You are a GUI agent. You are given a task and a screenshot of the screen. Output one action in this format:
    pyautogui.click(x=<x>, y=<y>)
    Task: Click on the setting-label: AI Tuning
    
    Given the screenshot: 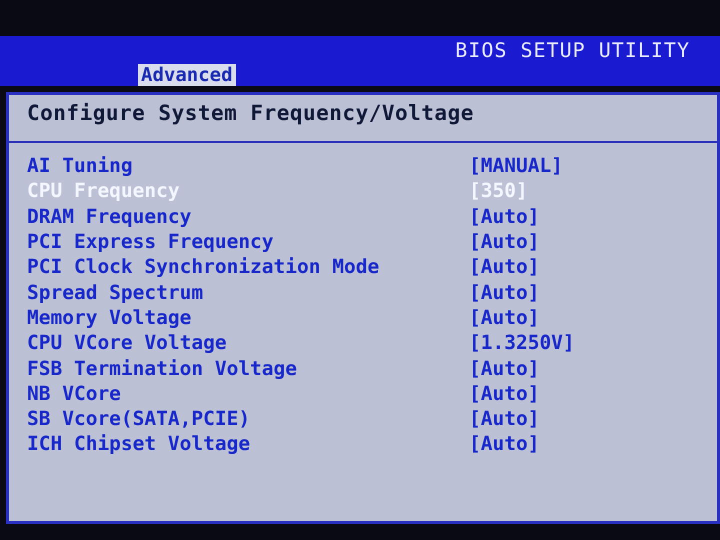 What is the action you would take?
    pyautogui.click(x=248, y=166)
    